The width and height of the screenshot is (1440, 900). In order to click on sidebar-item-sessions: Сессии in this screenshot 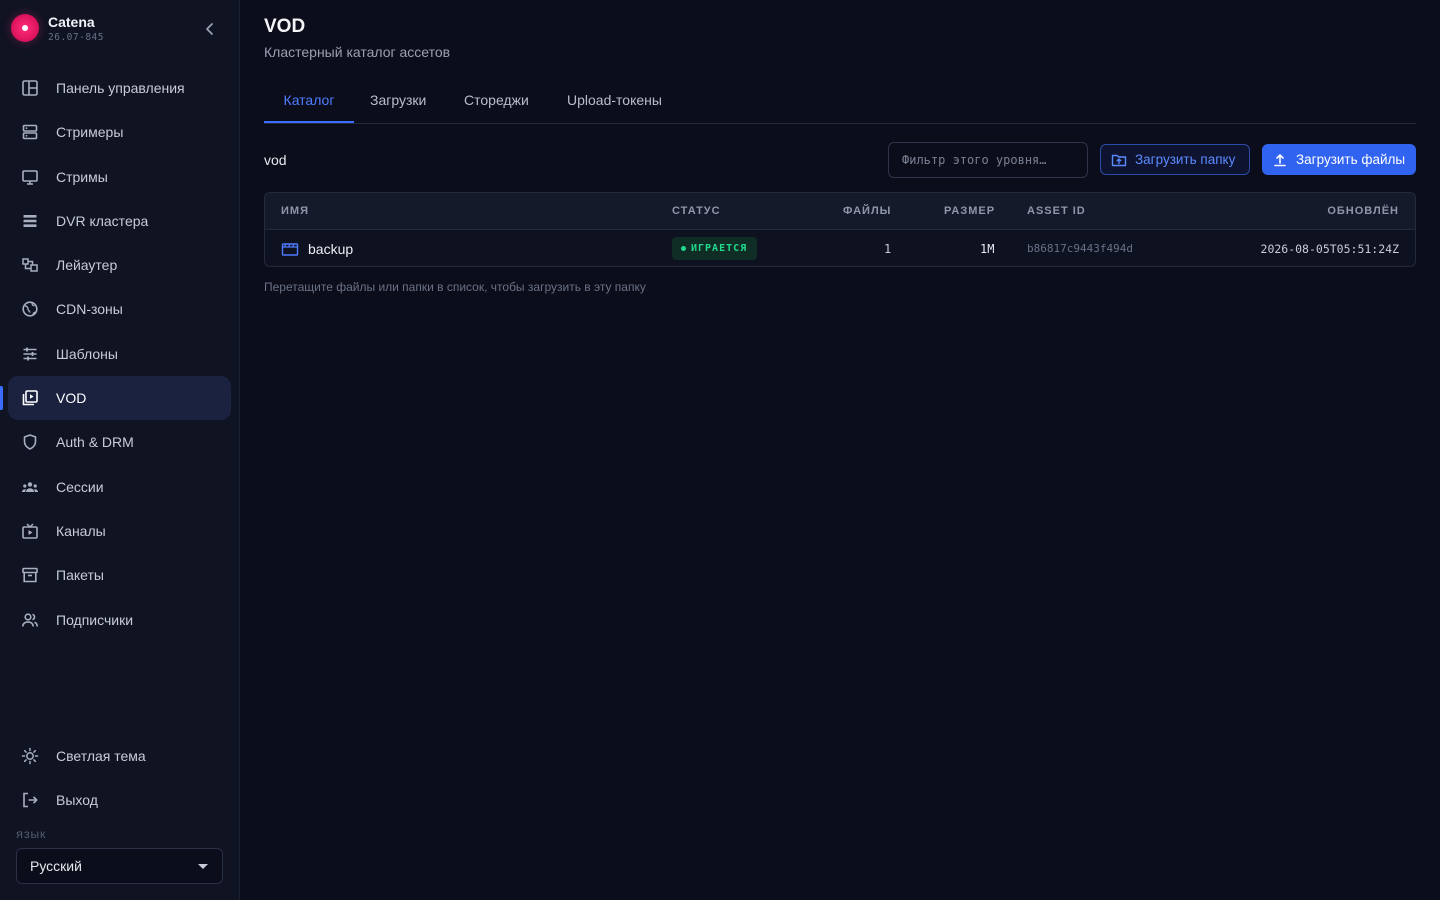, I will do `click(119, 487)`.